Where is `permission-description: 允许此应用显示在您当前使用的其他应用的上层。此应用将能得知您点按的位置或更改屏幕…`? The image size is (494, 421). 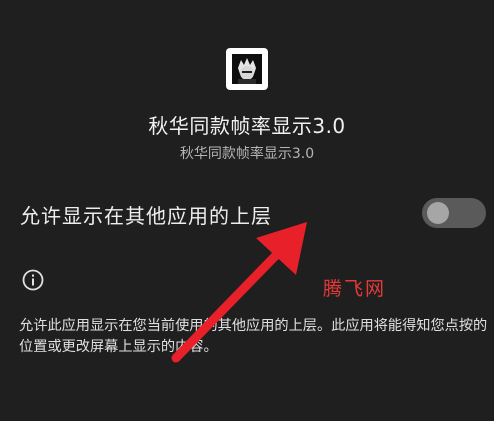 permission-description: 允许此应用显示在您当前使用的其他应用的上层。此应用将能得知您点按的位置或更改屏幕… is located at coordinates (253, 336).